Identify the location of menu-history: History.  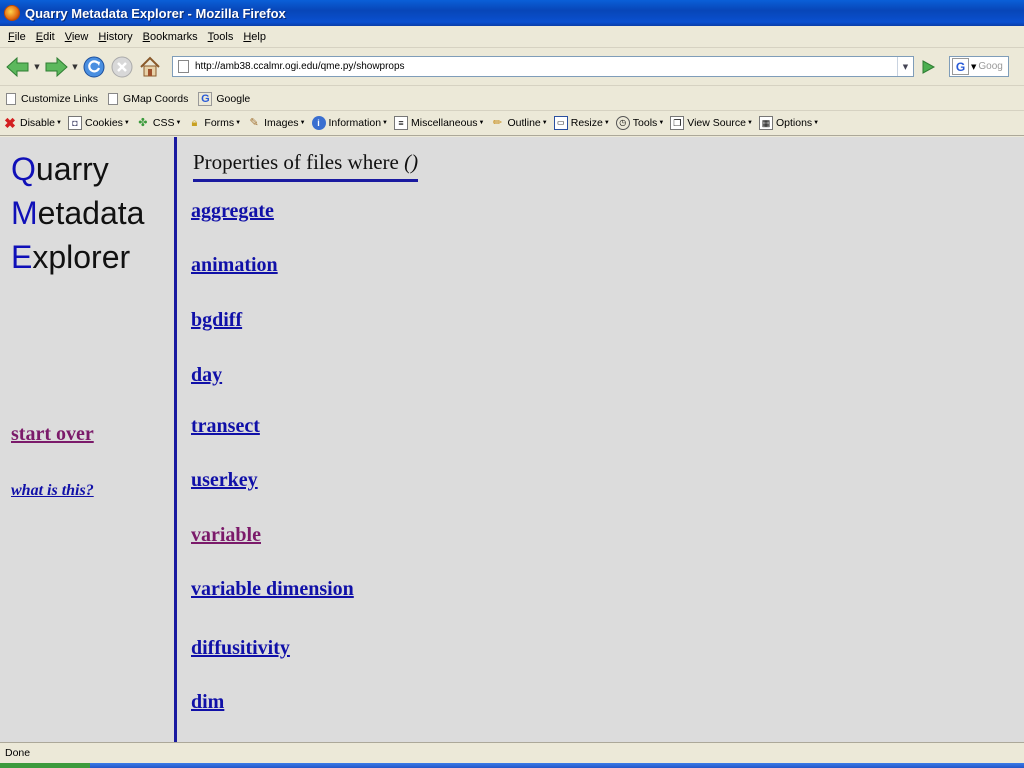
(115, 37).